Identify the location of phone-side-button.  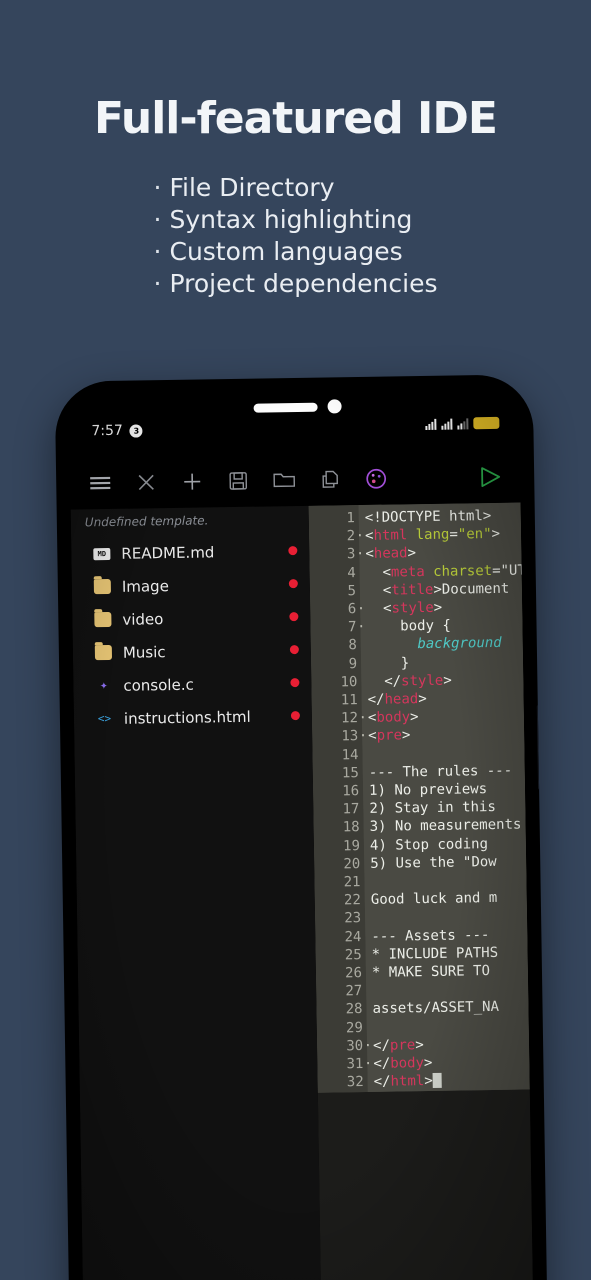
(540, 747).